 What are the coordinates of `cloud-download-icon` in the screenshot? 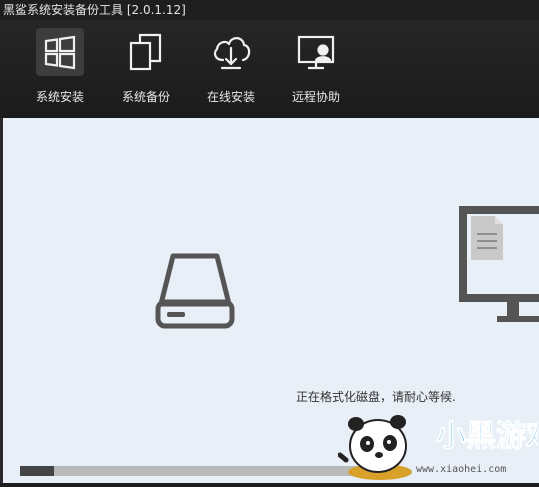 It's located at (231, 52).